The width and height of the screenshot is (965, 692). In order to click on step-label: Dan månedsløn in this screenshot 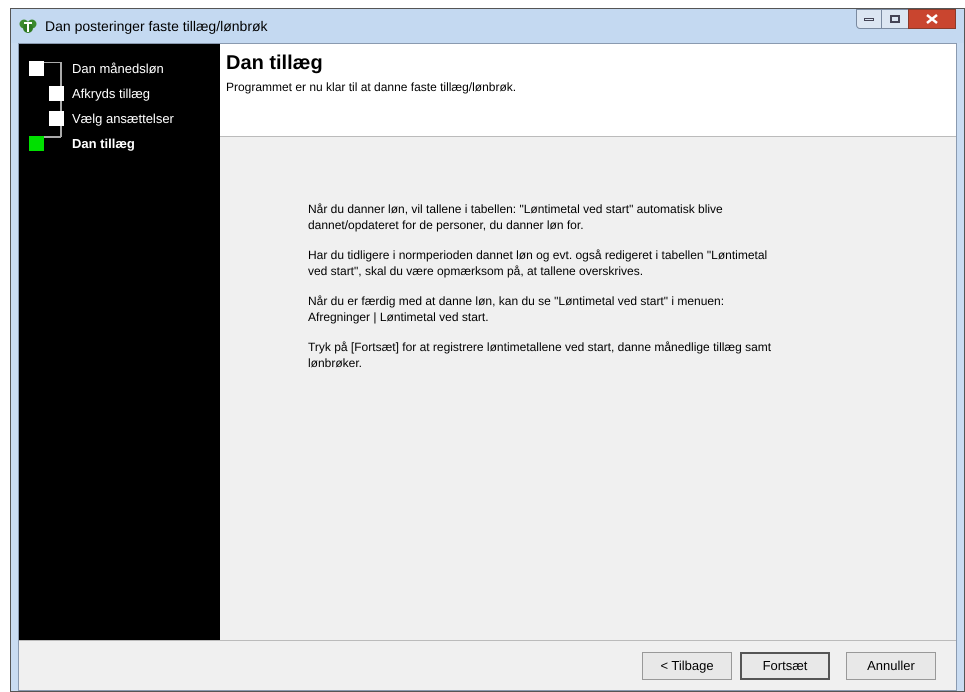, I will do `click(118, 69)`.